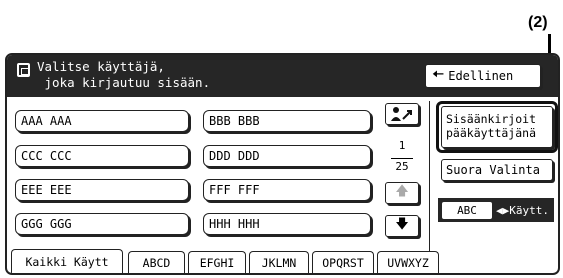 This screenshot has height=278, width=563. I want to click on scroll-up-icon: 🡅, so click(402, 191).